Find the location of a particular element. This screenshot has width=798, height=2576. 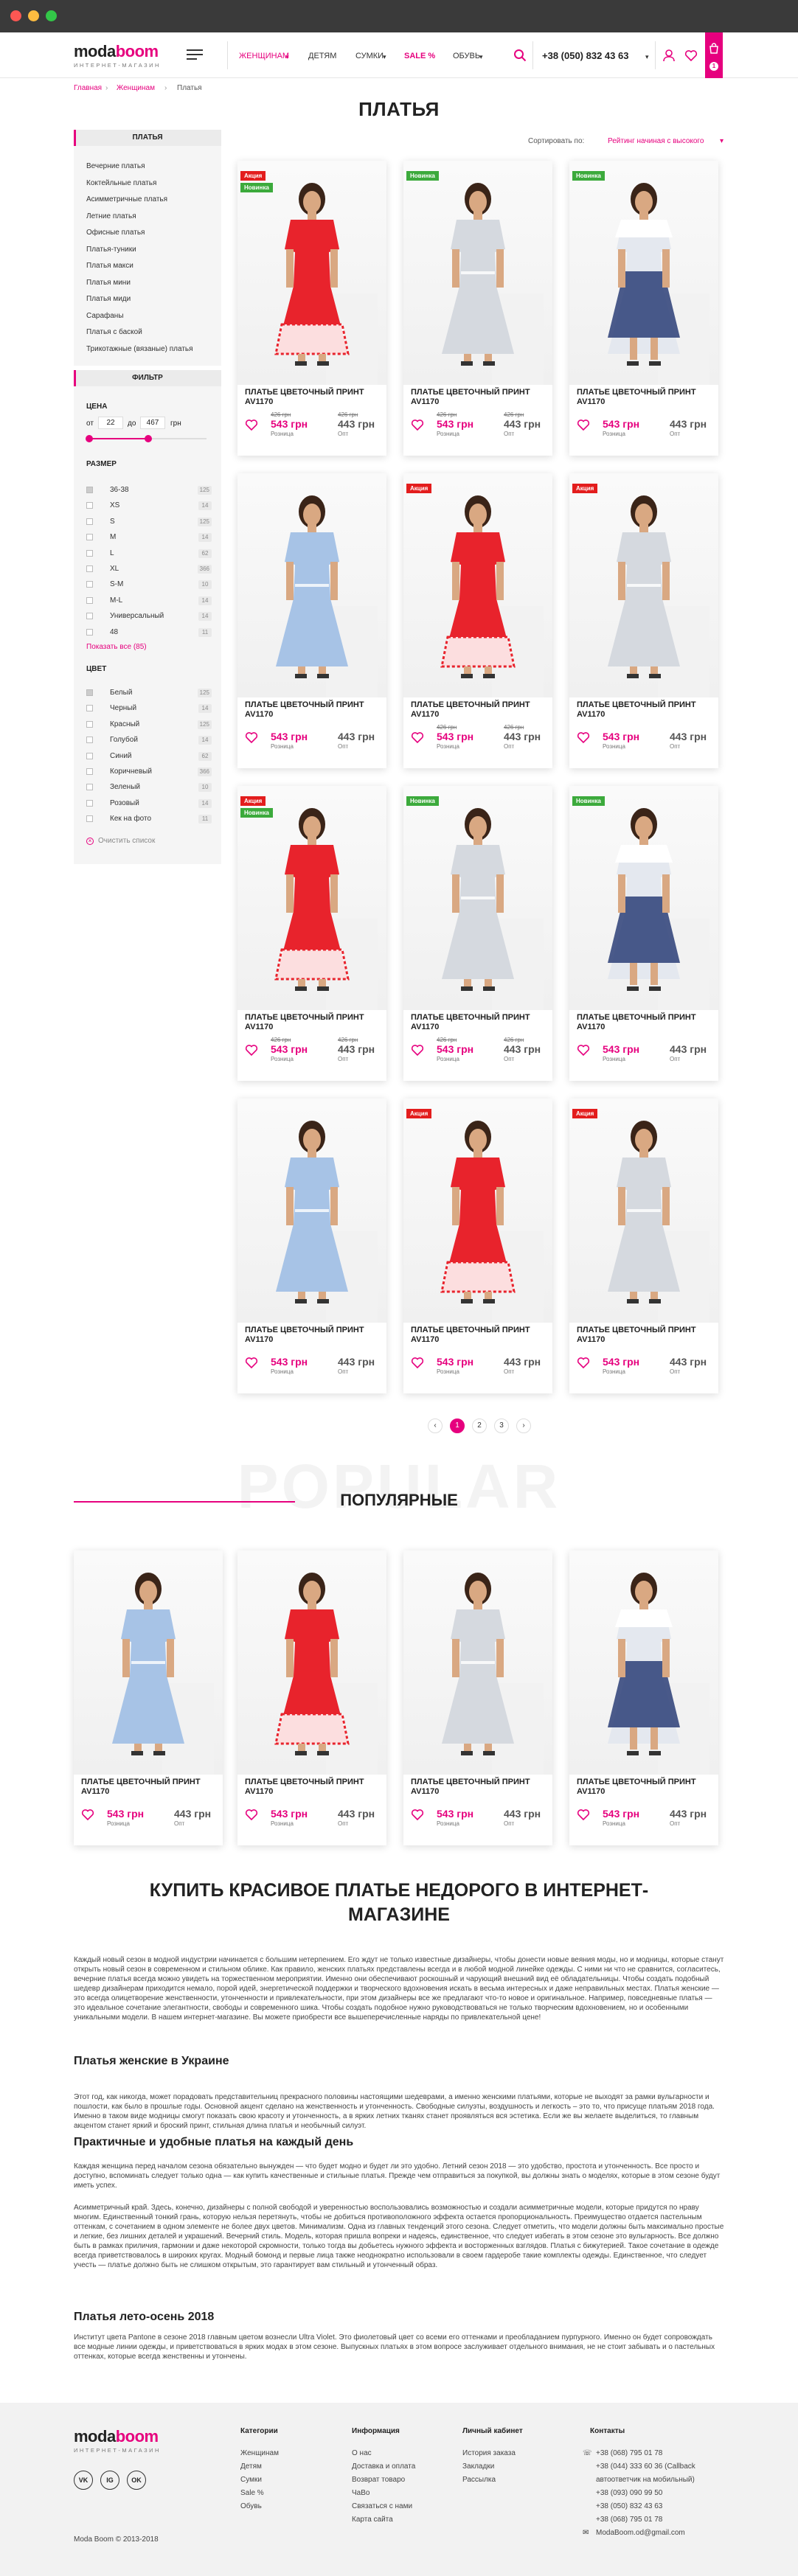

footer-link: Рассылка is located at coordinates (479, 2480).